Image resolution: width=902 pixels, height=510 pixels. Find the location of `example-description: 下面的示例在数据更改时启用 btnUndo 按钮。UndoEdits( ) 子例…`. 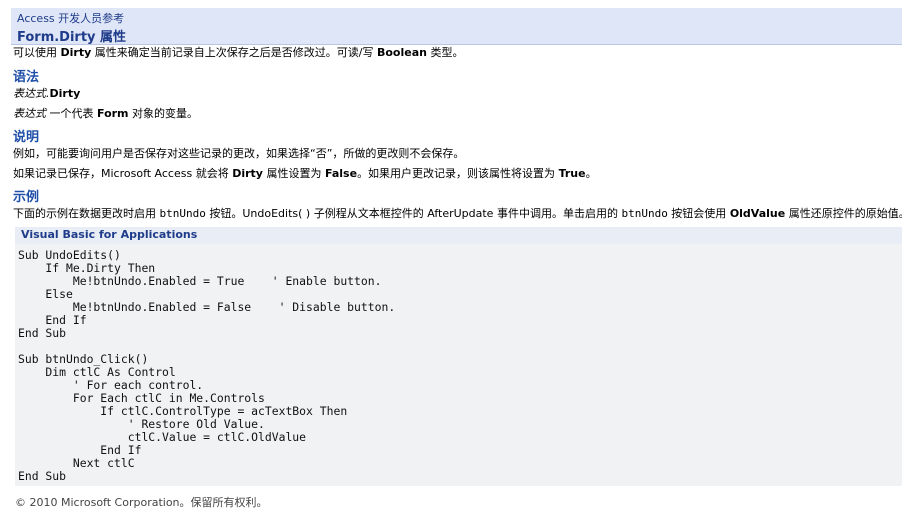

example-description: 下面的示例在数据更改时启用 btnUndo 按钮。UndoEdits( ) 子例… is located at coordinates (457, 213).